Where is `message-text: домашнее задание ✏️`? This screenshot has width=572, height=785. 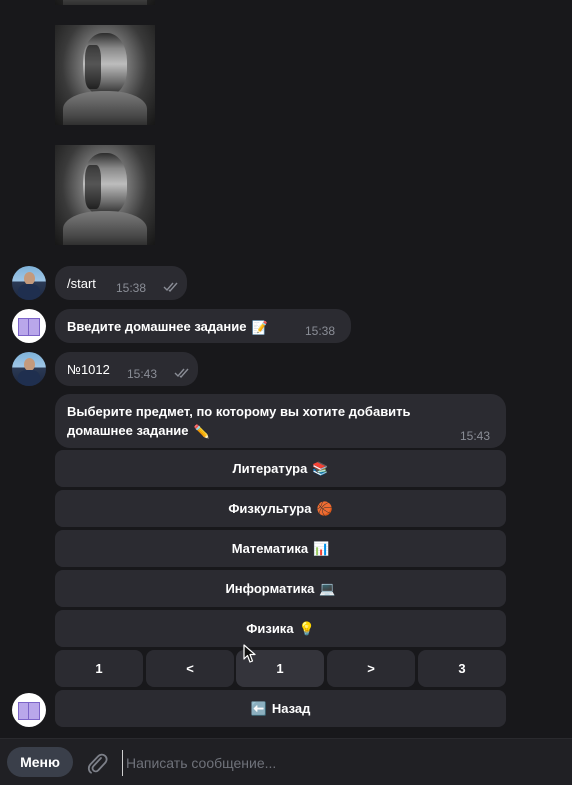 message-text: домашнее задание ✏️ is located at coordinates (138, 431).